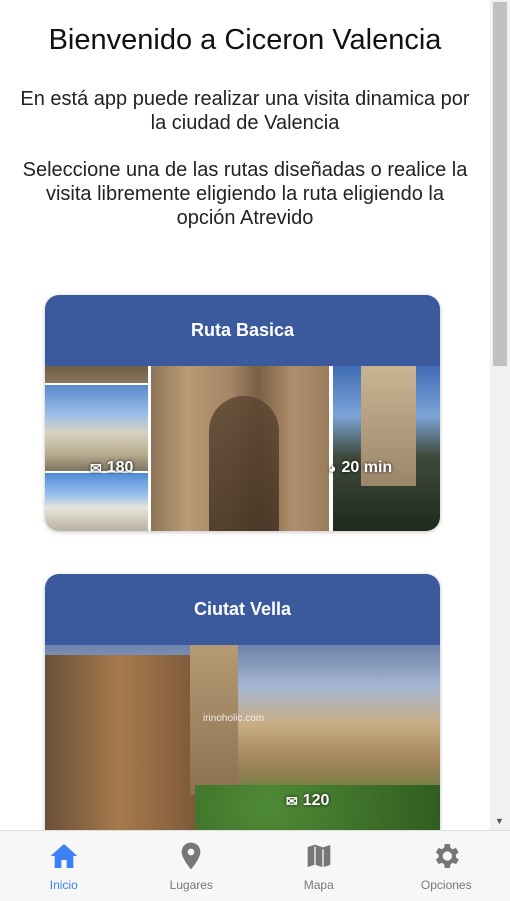  I want to click on stops-badge: ✉ 180, so click(111, 468).